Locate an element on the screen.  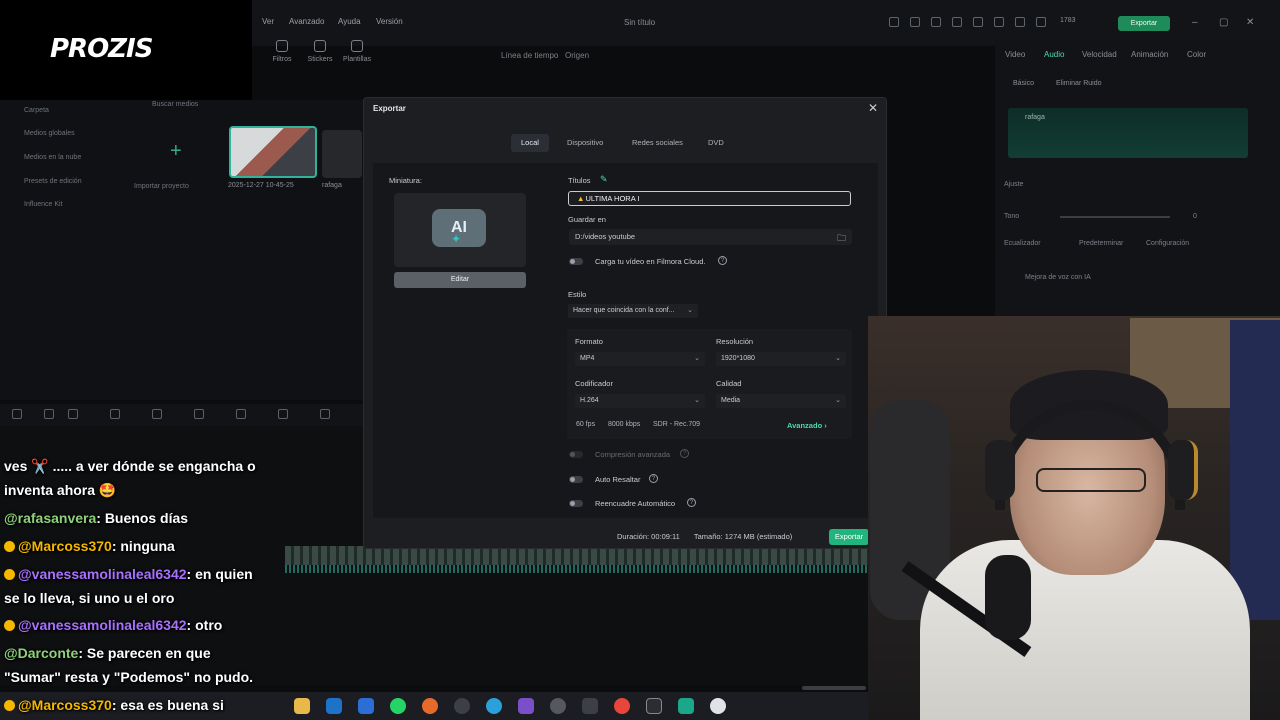
chat-username: @rafasanvera is located at coordinates (50, 518).